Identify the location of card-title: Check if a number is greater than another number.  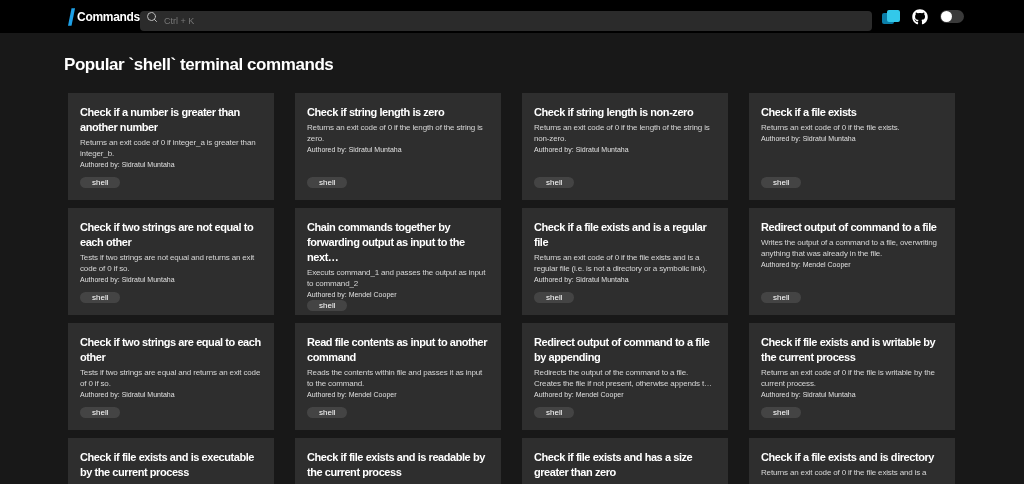
(160, 120).